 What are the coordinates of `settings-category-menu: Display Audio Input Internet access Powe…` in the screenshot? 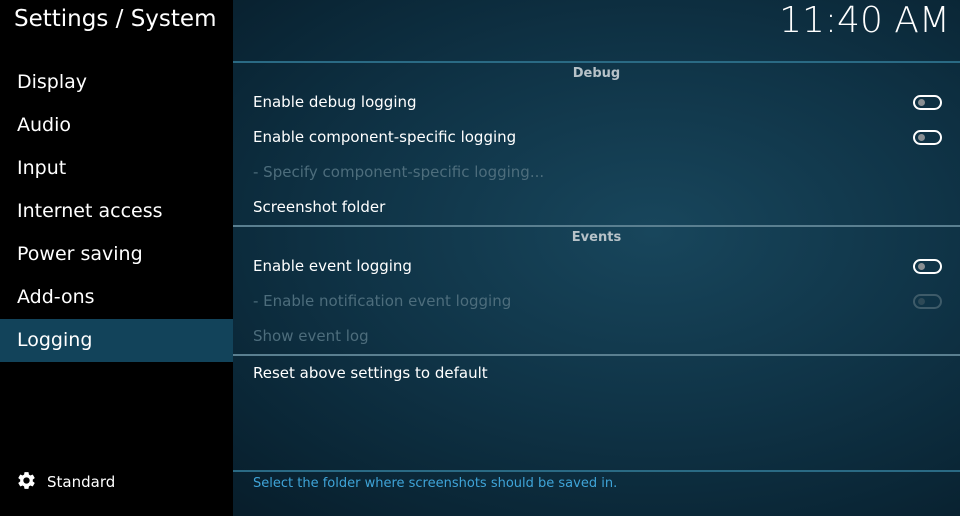 It's located at (116, 211).